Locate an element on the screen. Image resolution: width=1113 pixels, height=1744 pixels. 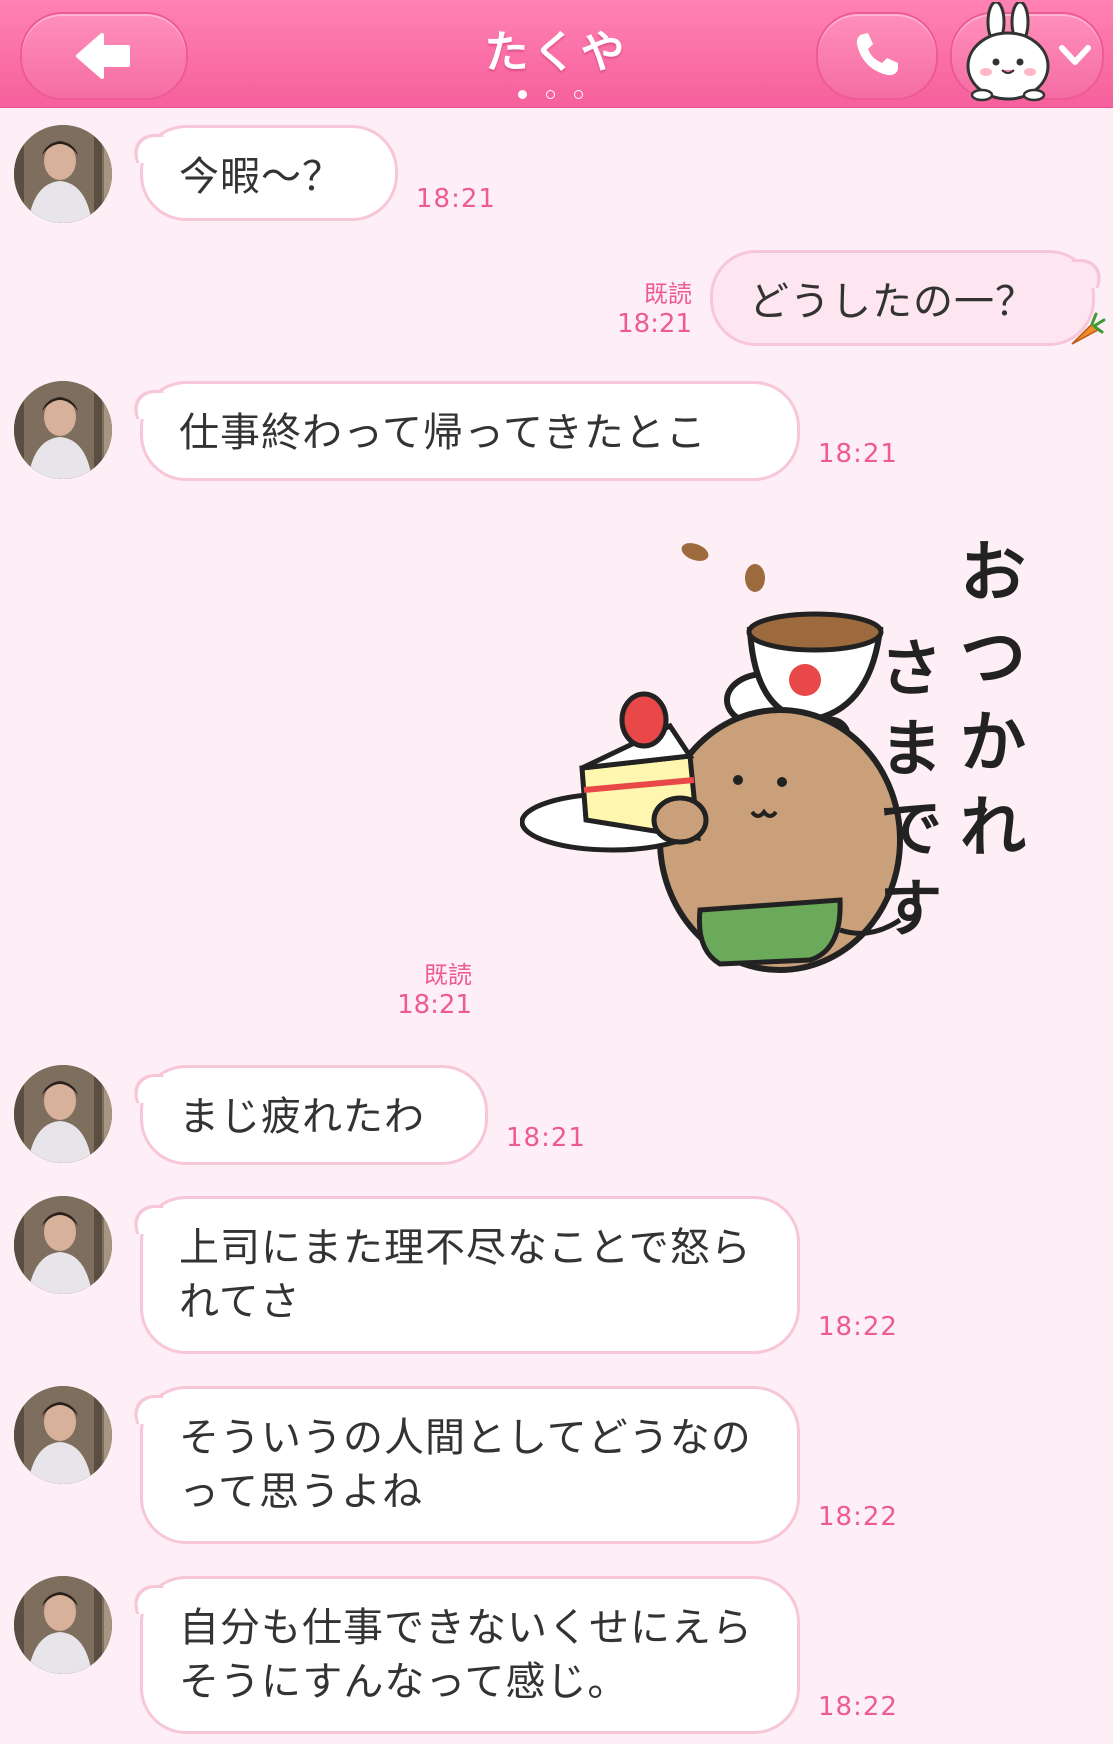
message-bubble: そういうの人間としてどうなのって思うよね is located at coordinates (470, 1465).